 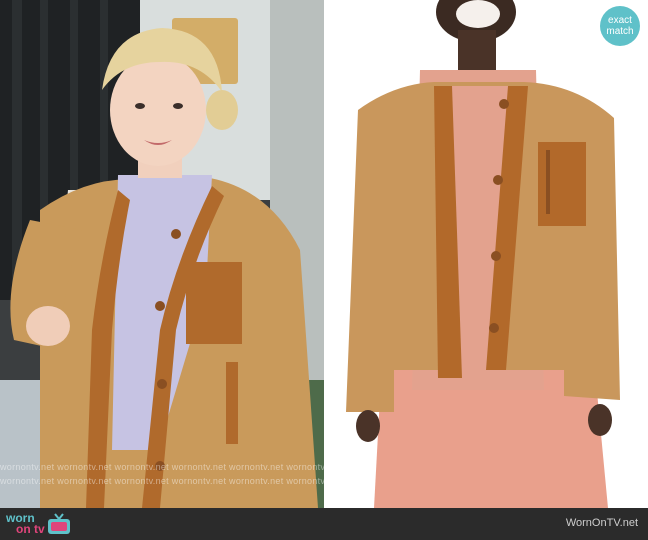 What do you see at coordinates (30, 529) in the screenshot?
I see `brand-line2: on tv` at bounding box center [30, 529].